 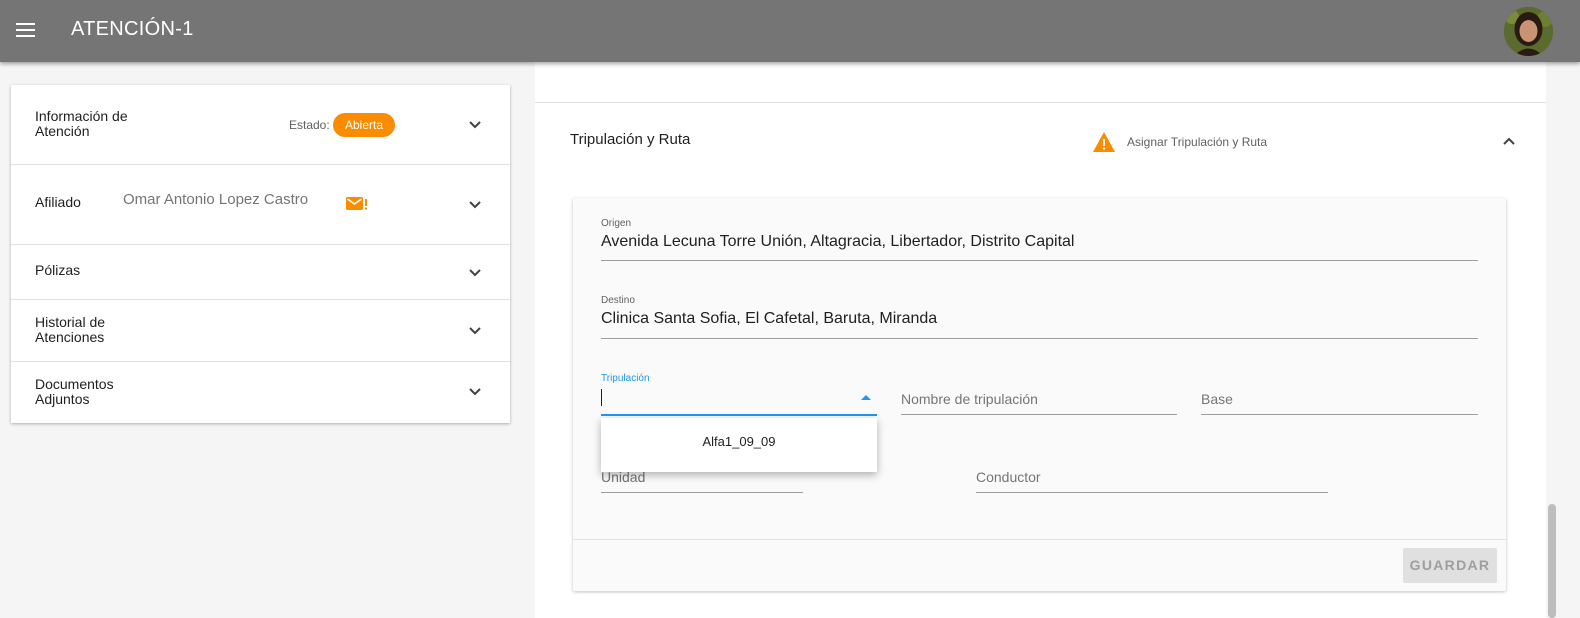 I want to click on menu-icon, so click(x=27, y=29).